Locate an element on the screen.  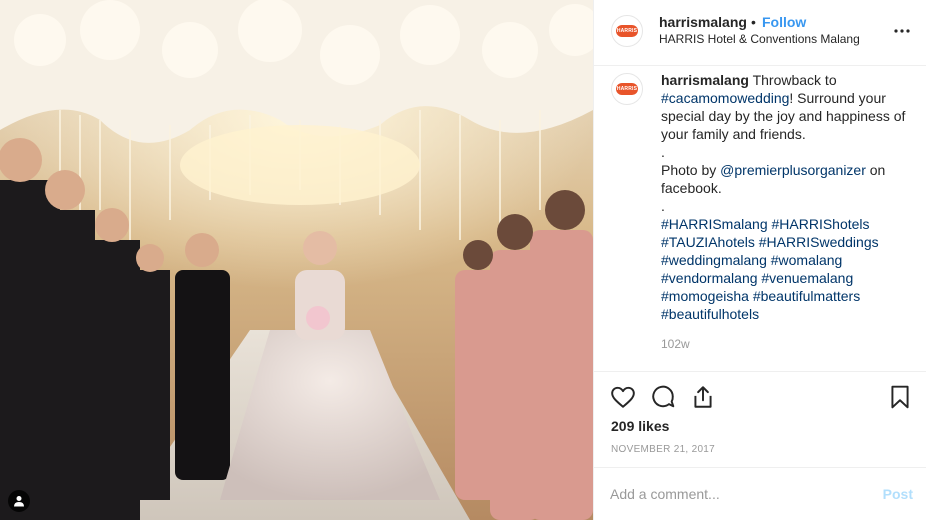
heart-icon is located at coordinates (623, 397).